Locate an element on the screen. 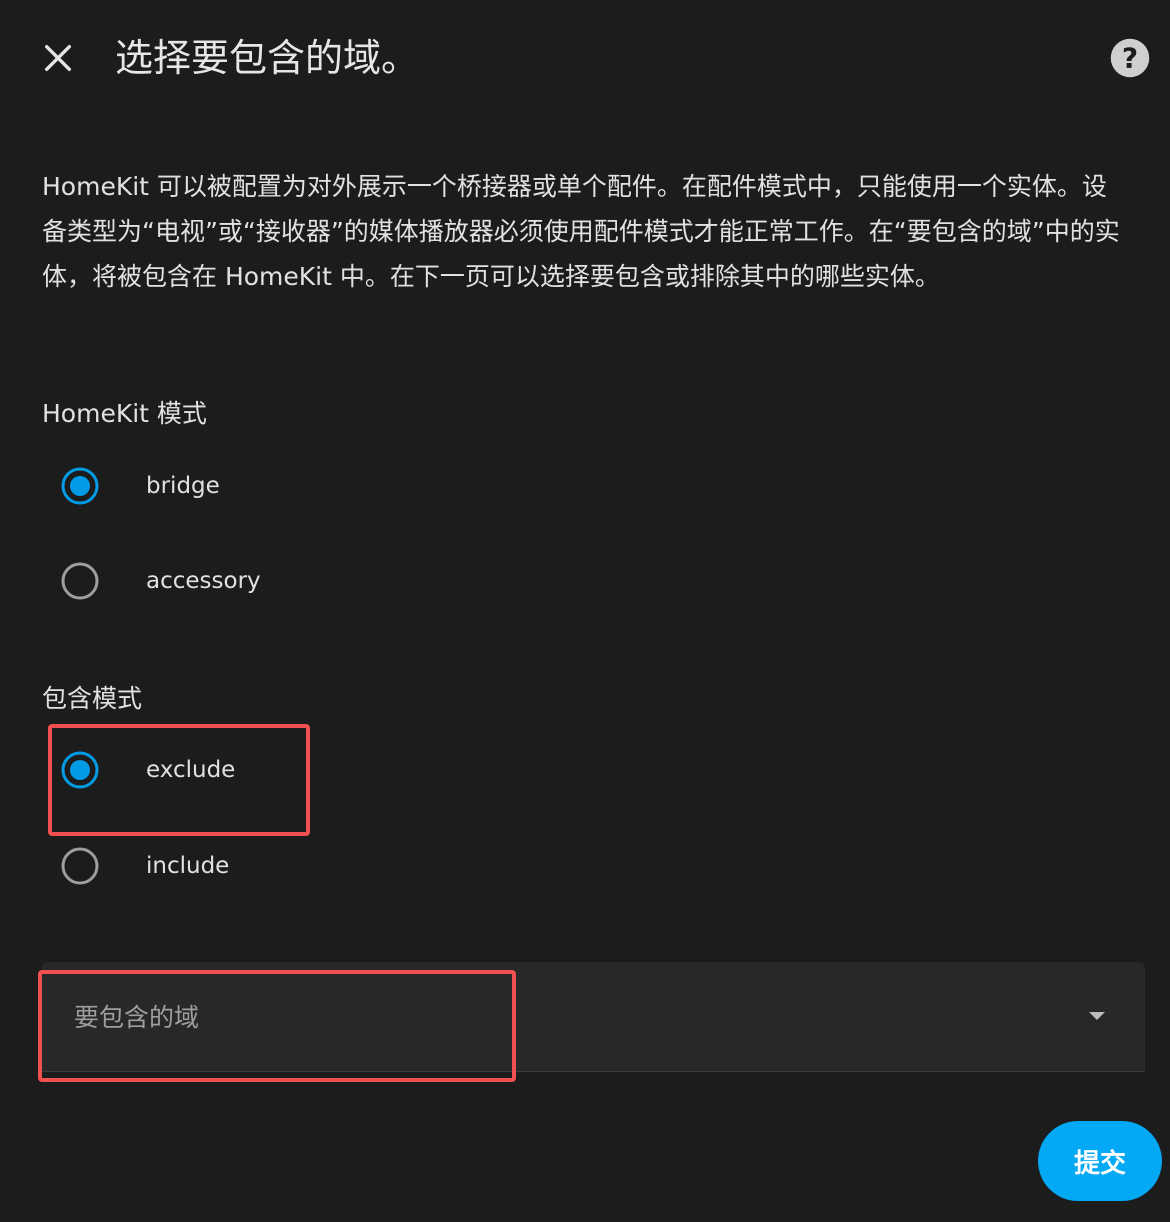 Image resolution: width=1170 pixels, height=1222 pixels. radio-accessory-label: accessory is located at coordinates (203, 581).